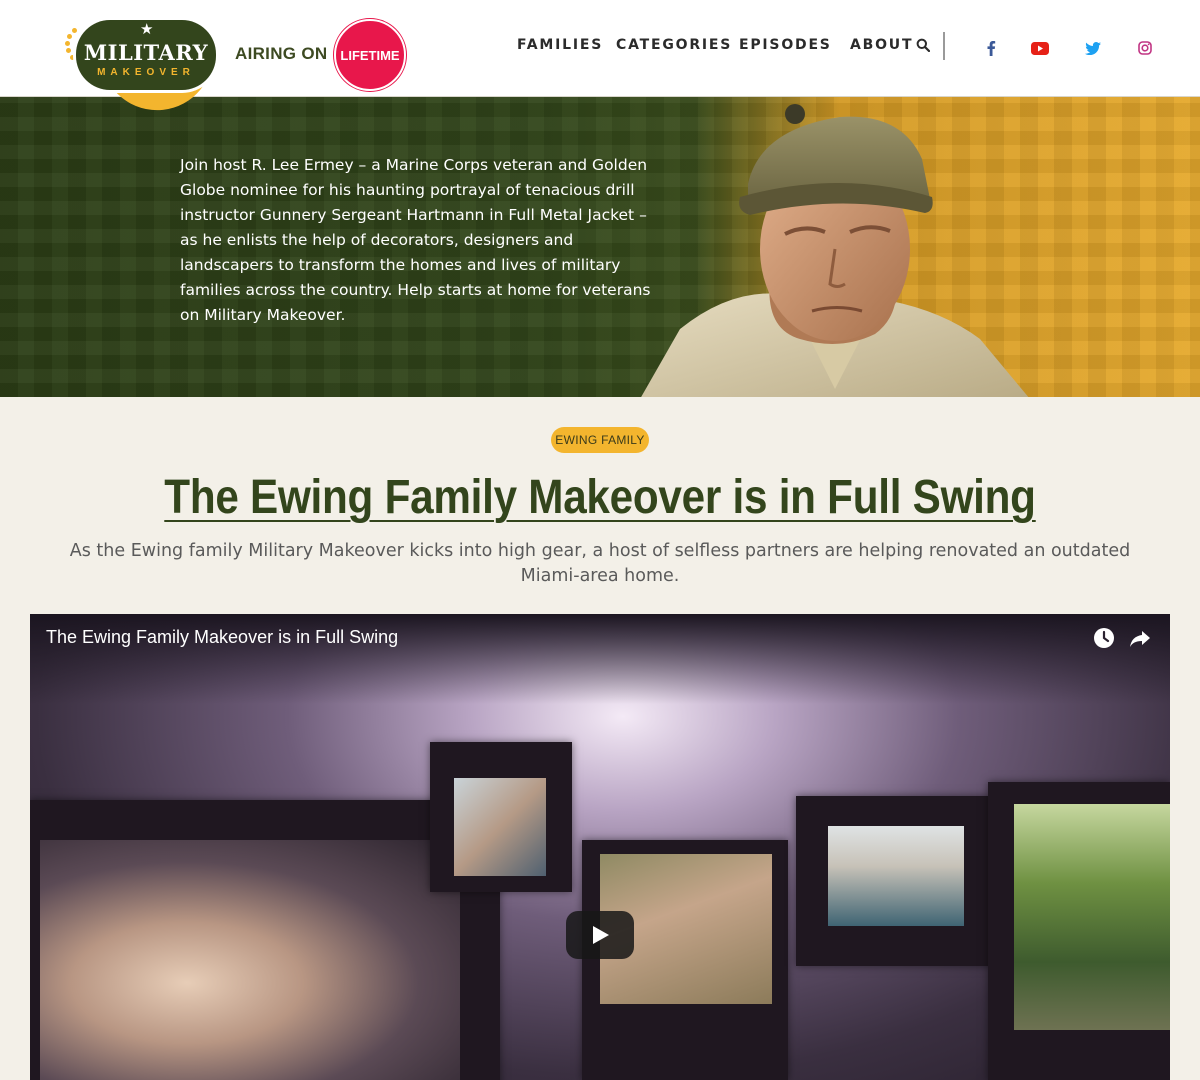 Image resolution: width=1200 pixels, height=1080 pixels. What do you see at coordinates (370, 55) in the screenshot?
I see `lifetime-logo: LIFETIME` at bounding box center [370, 55].